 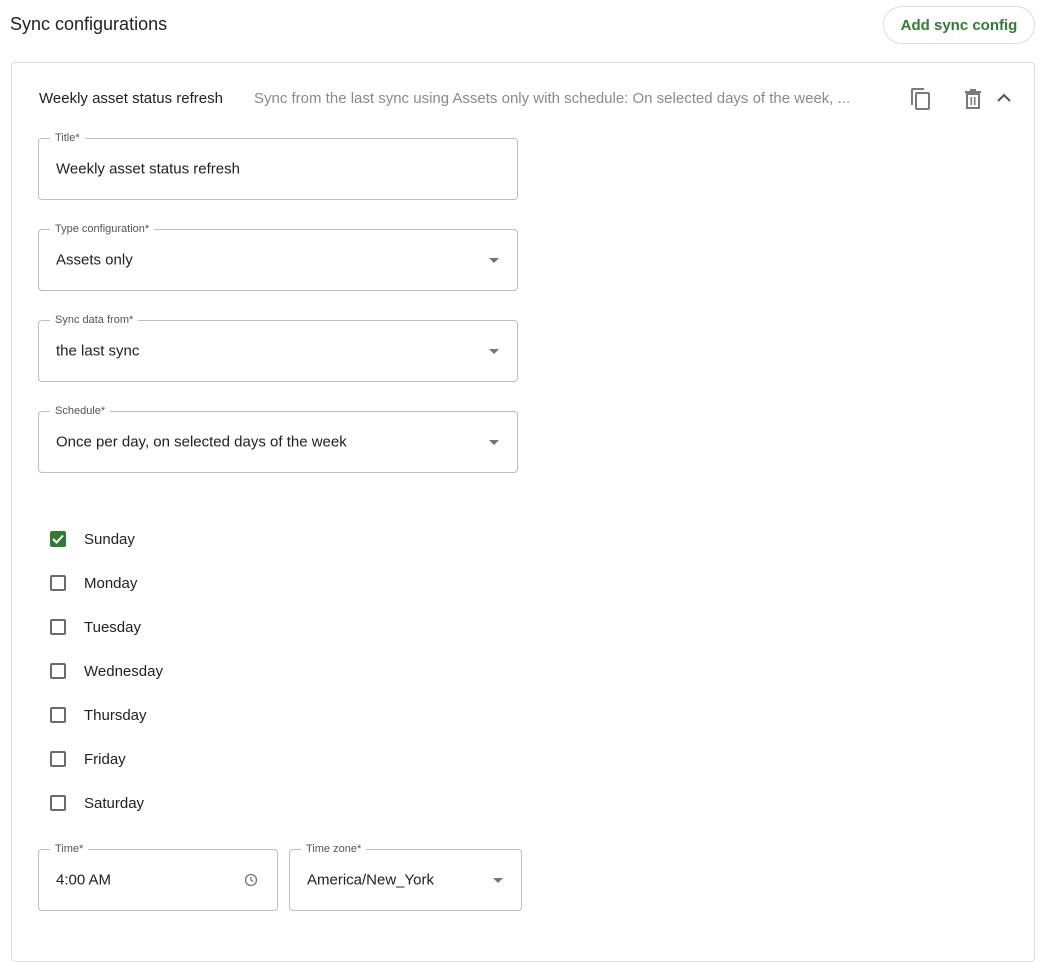 What do you see at coordinates (69, 849) in the screenshot?
I see `time-label: Time*` at bounding box center [69, 849].